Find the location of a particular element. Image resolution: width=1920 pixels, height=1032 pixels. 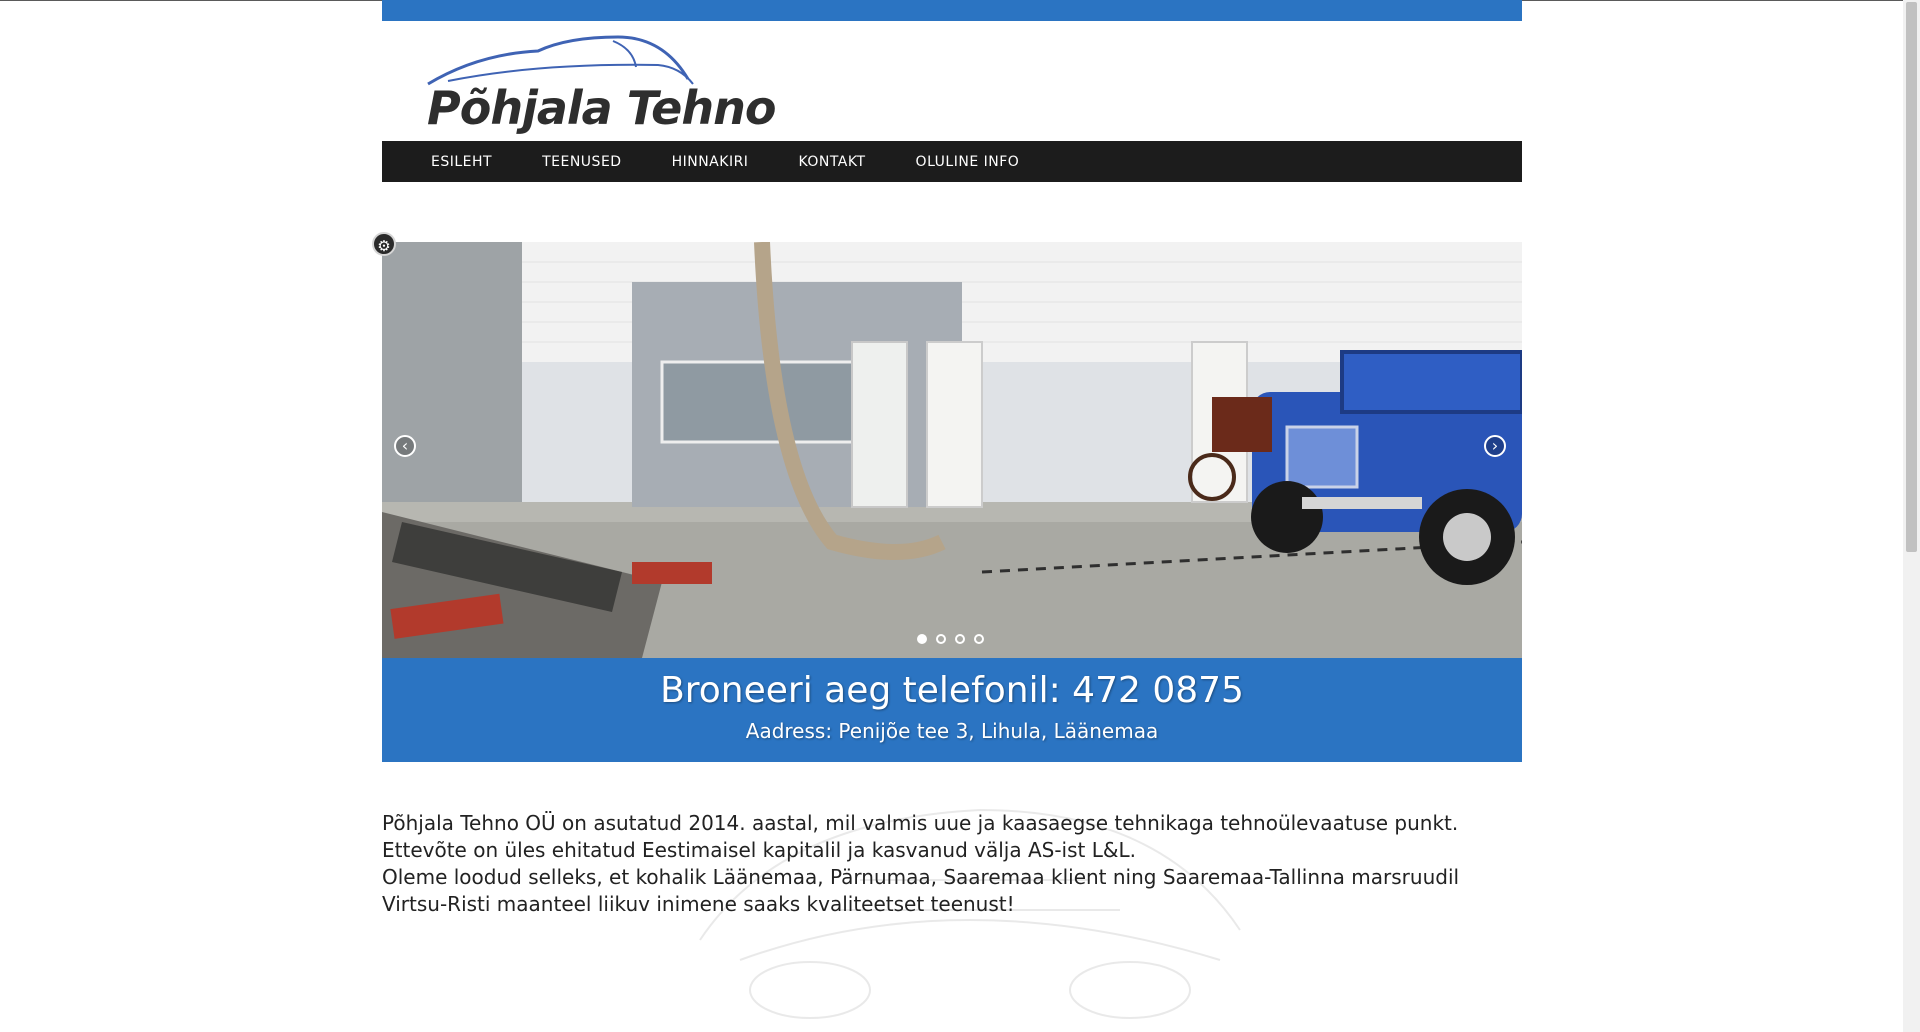

nav-item-teenused: TEENUSED is located at coordinates (581, 162).